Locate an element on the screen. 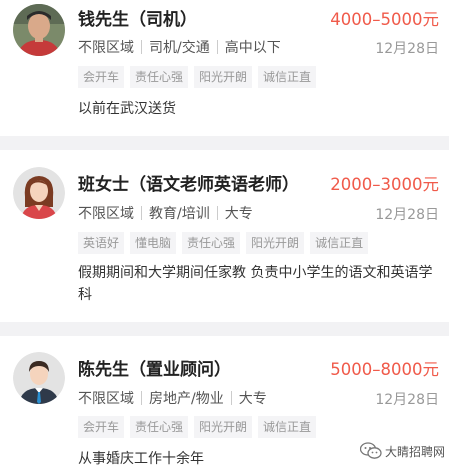  salary-range: 2000–3000元 is located at coordinates (384, 184).